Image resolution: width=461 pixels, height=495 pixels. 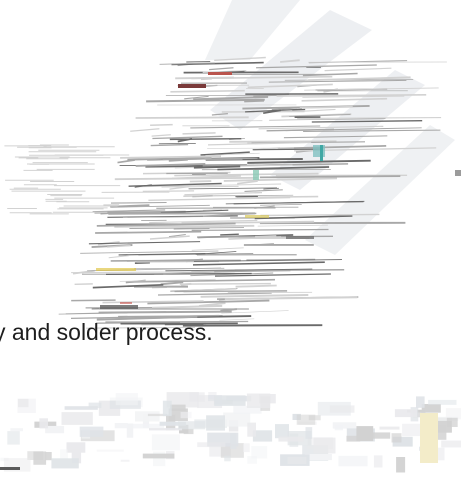 I want to click on caption-text: y and solder process., so click(x=106, y=332).